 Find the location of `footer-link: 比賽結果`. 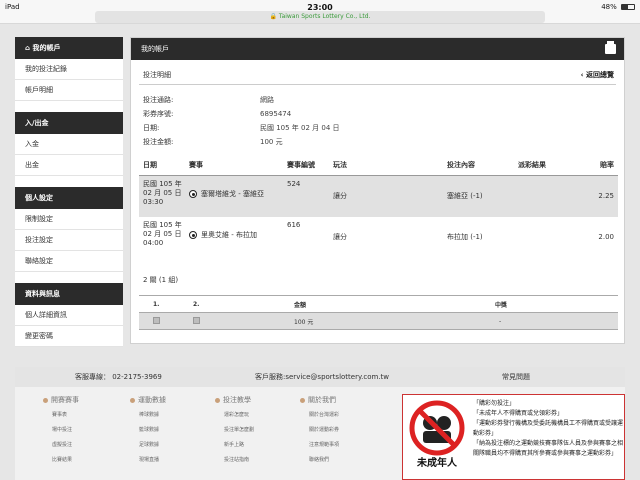

footer-link: 比賽結果 is located at coordinates (61, 460).